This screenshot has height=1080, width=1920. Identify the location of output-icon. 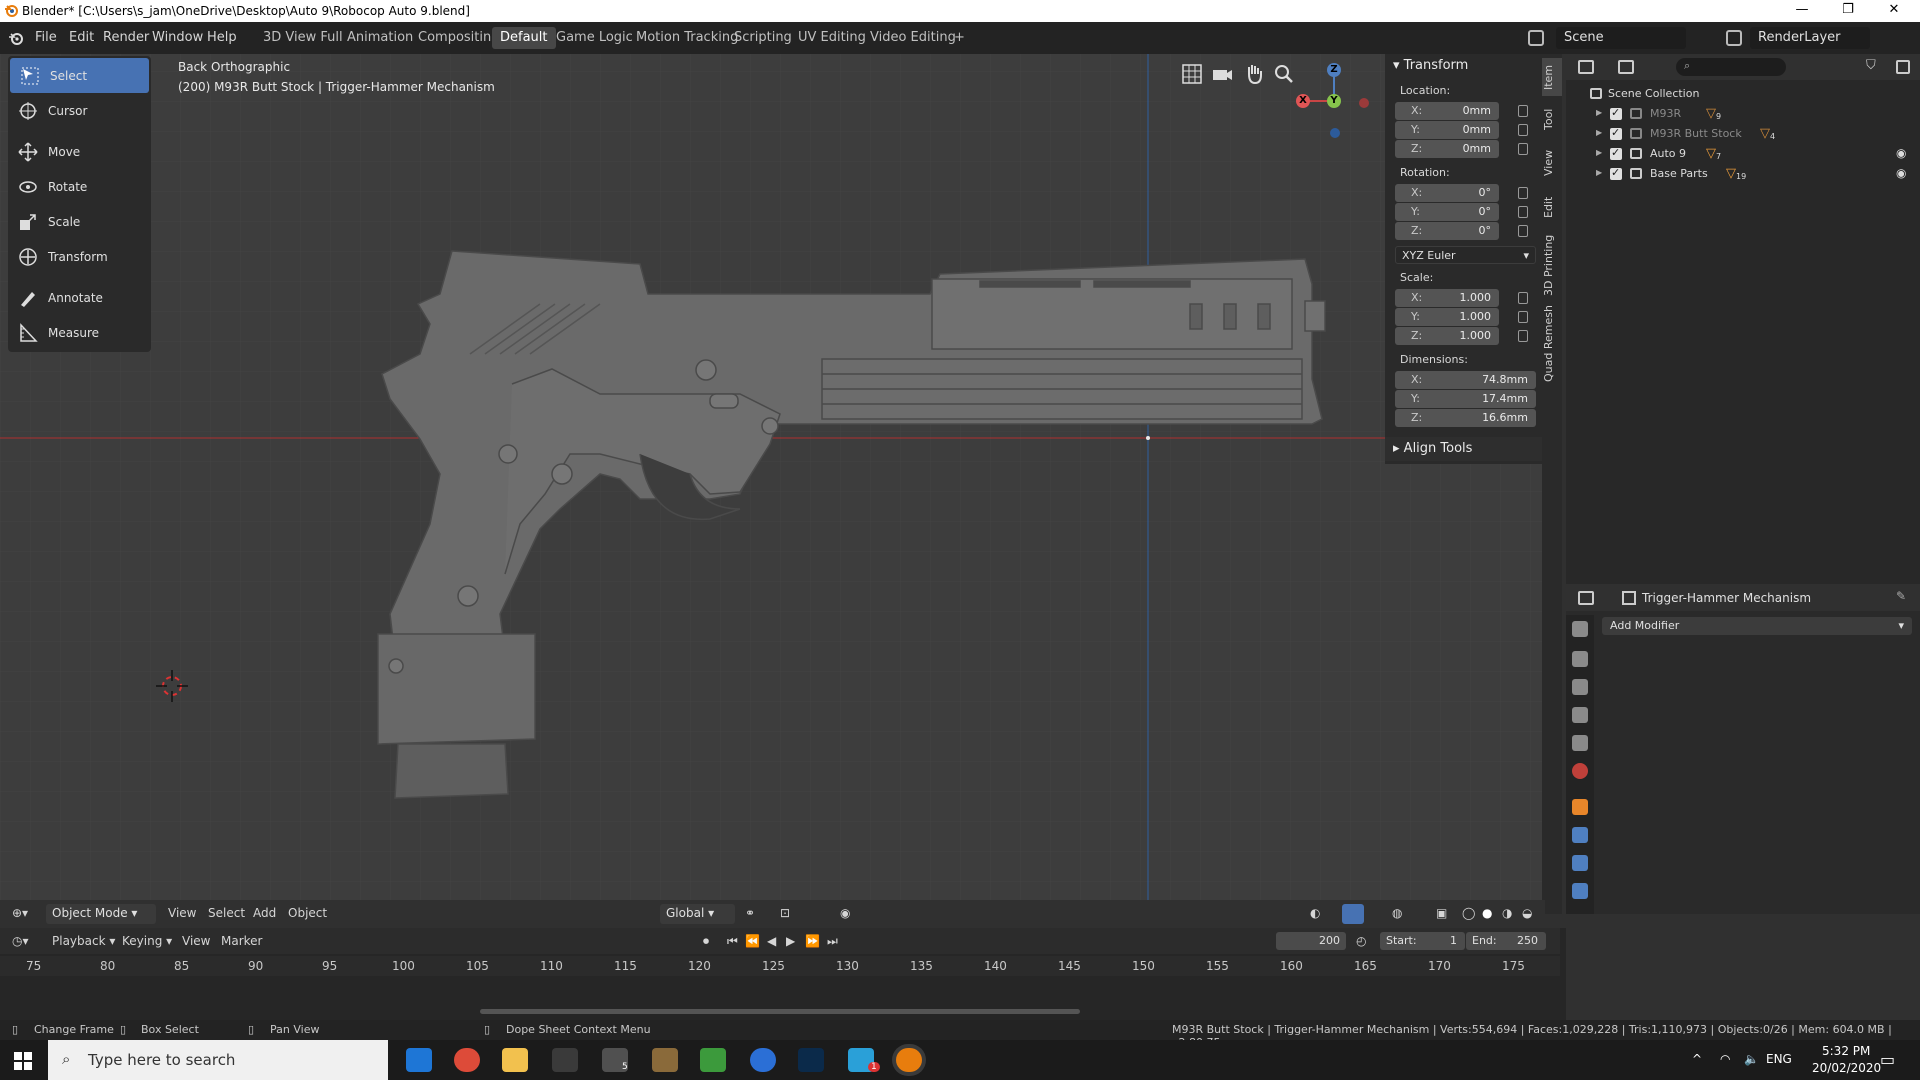
(1580, 687).